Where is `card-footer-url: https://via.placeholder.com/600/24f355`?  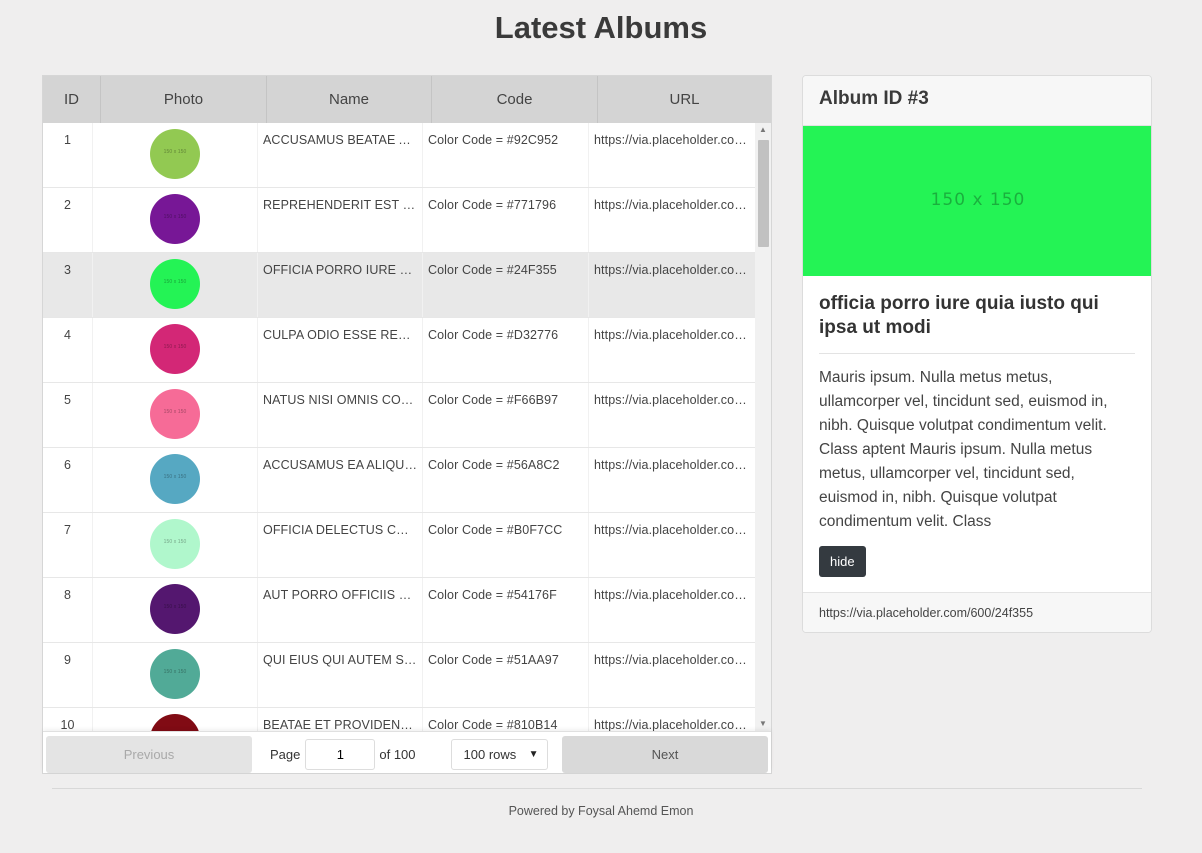
card-footer-url: https://via.placeholder.com/600/24f355 is located at coordinates (977, 612).